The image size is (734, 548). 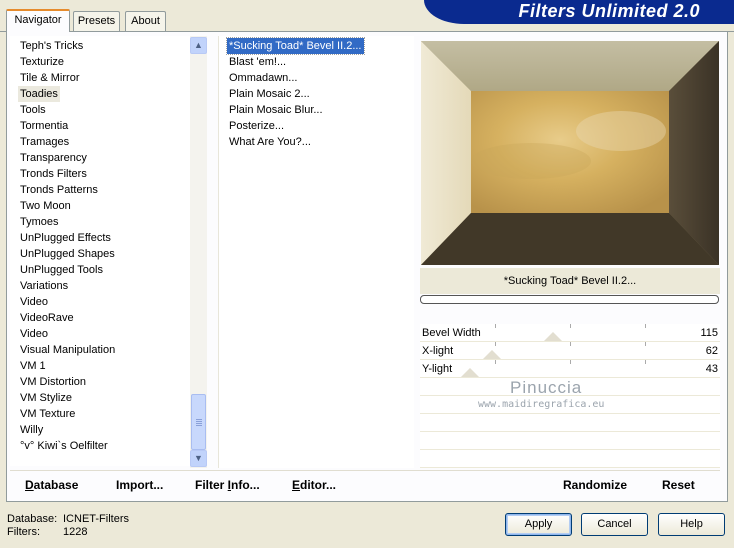 I want to click on status-database-label: Database:, so click(x=32, y=519).